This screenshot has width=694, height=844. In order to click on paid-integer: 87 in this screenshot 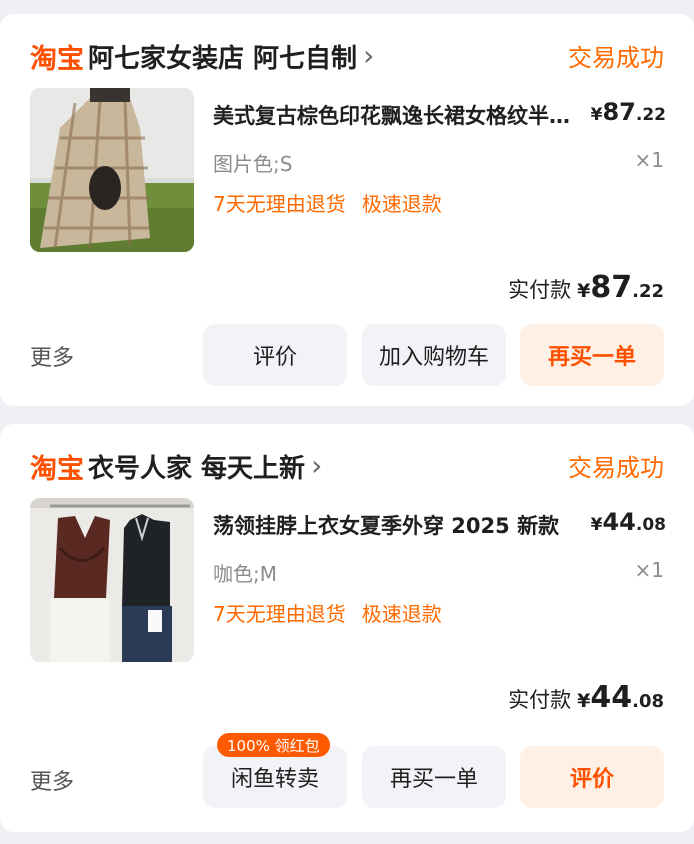, I will do `click(611, 287)`.